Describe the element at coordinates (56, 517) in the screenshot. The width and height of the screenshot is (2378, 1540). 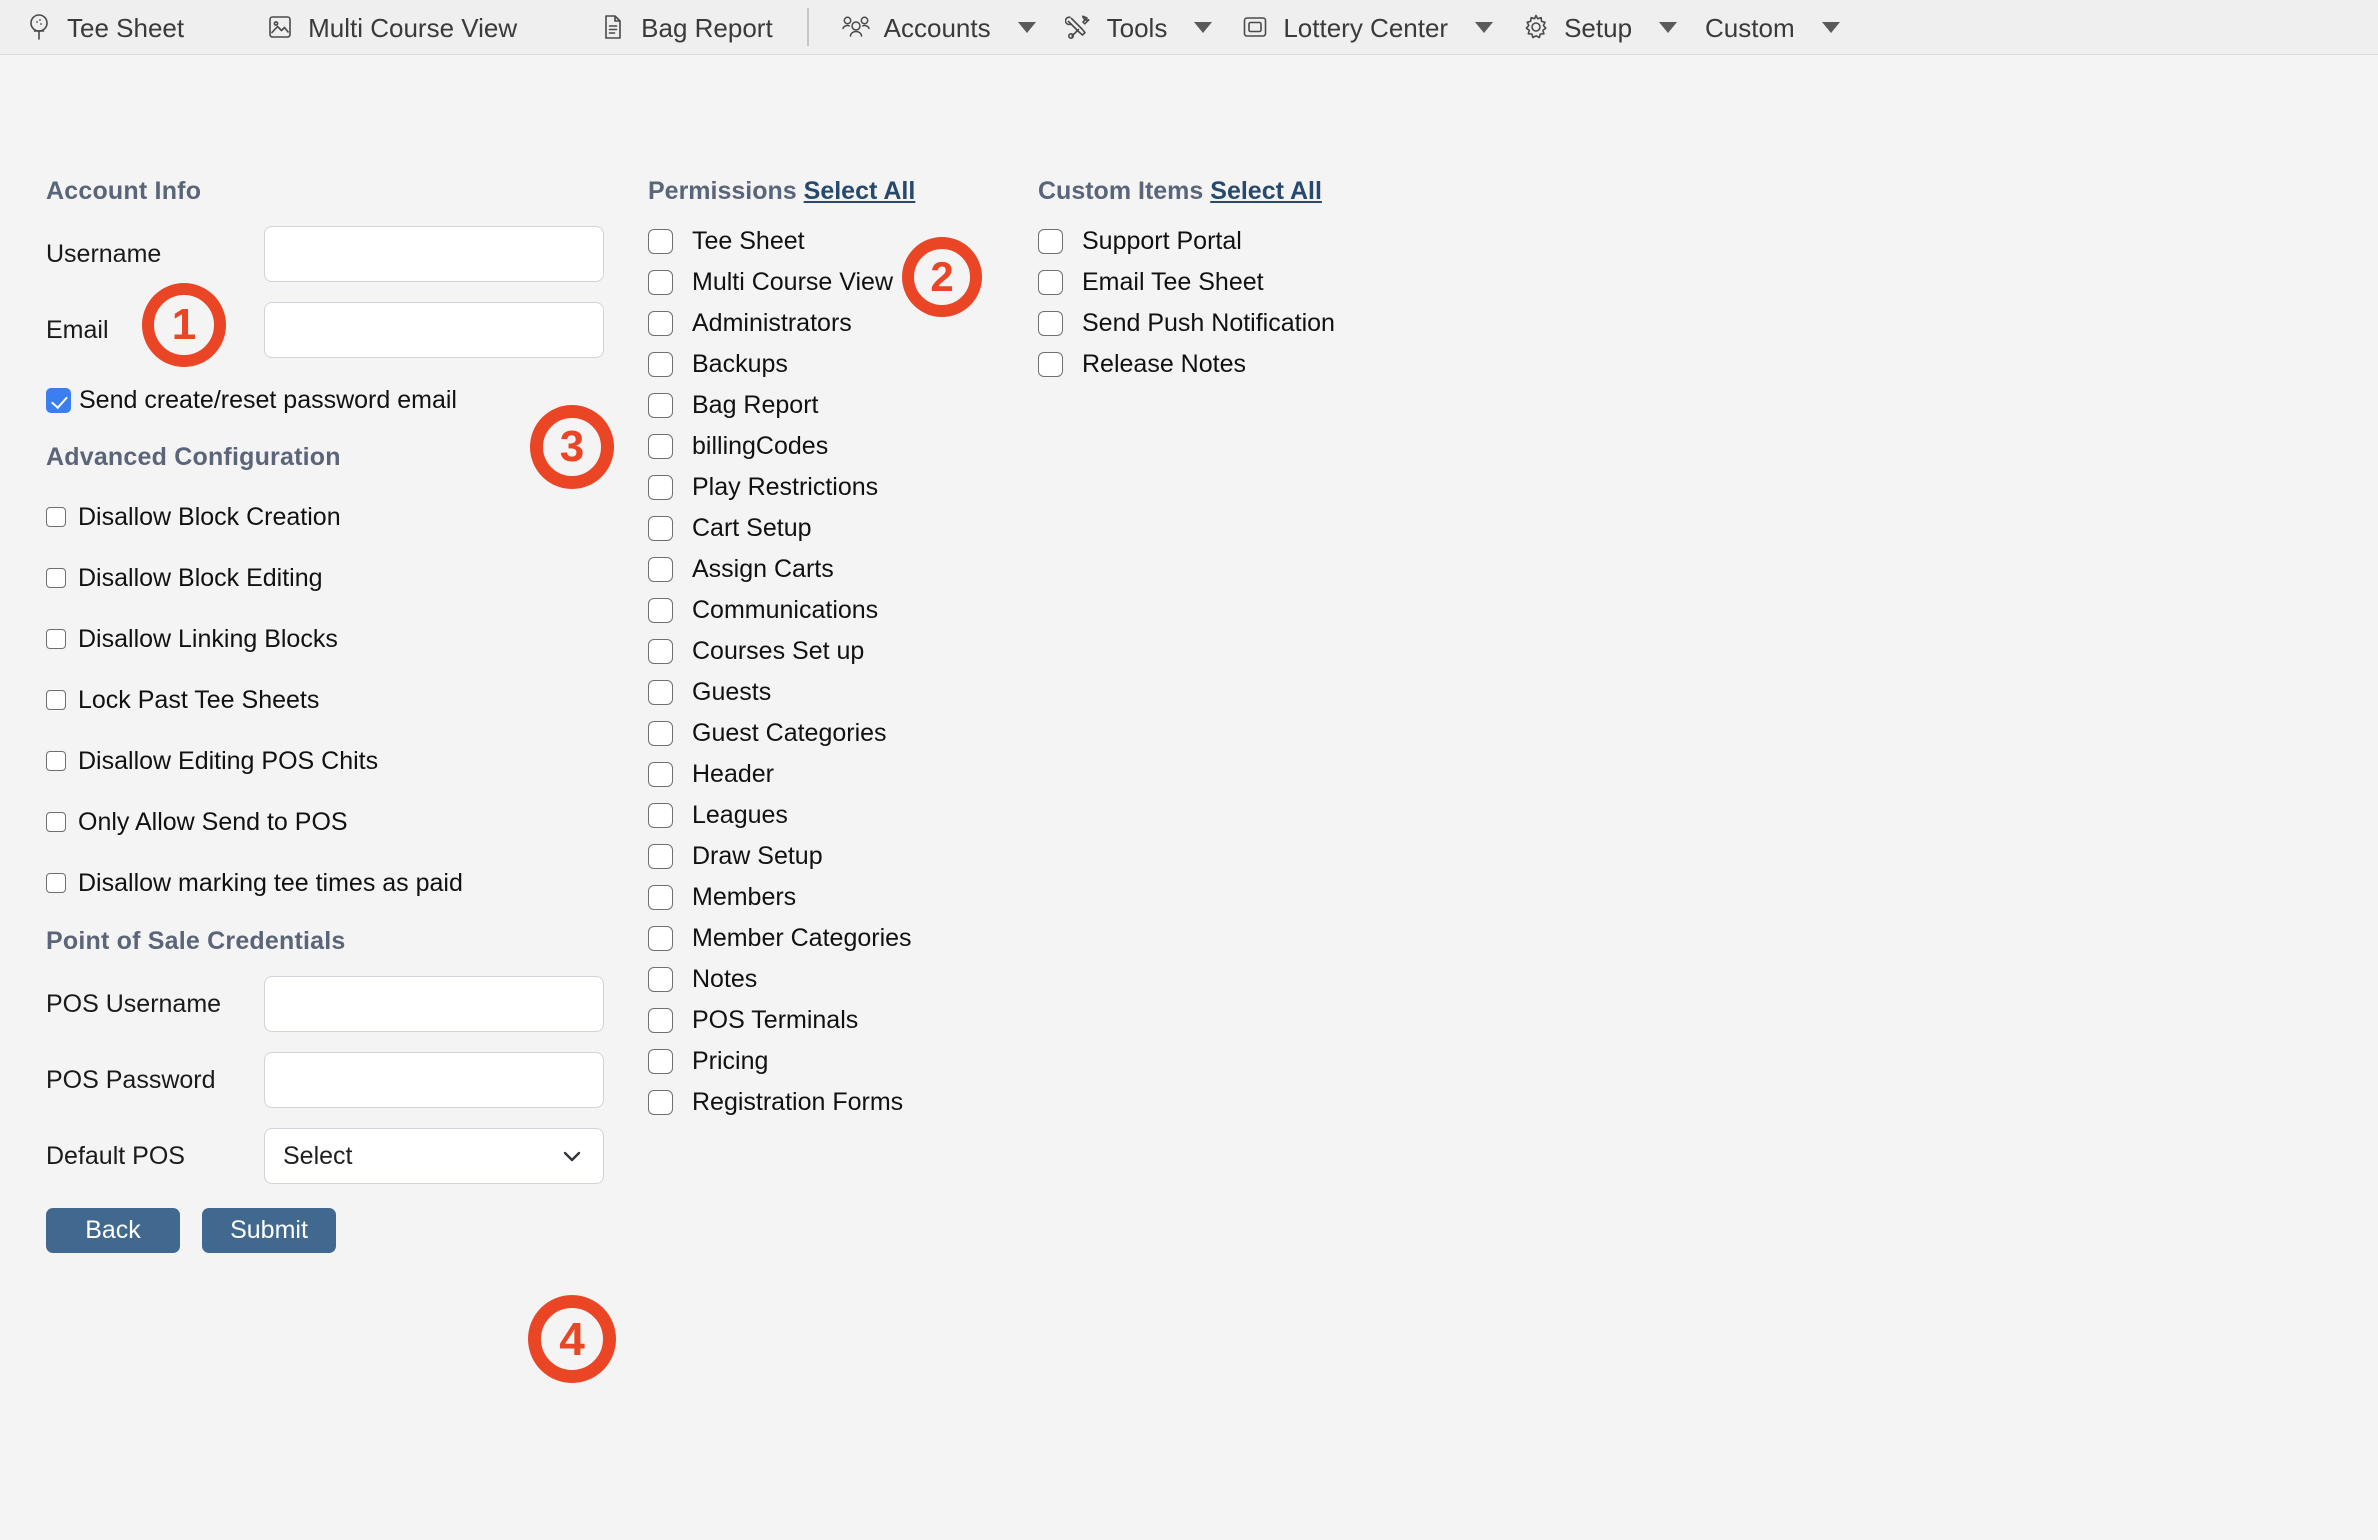
I see `disallow-block-creation-checkbox` at that location.